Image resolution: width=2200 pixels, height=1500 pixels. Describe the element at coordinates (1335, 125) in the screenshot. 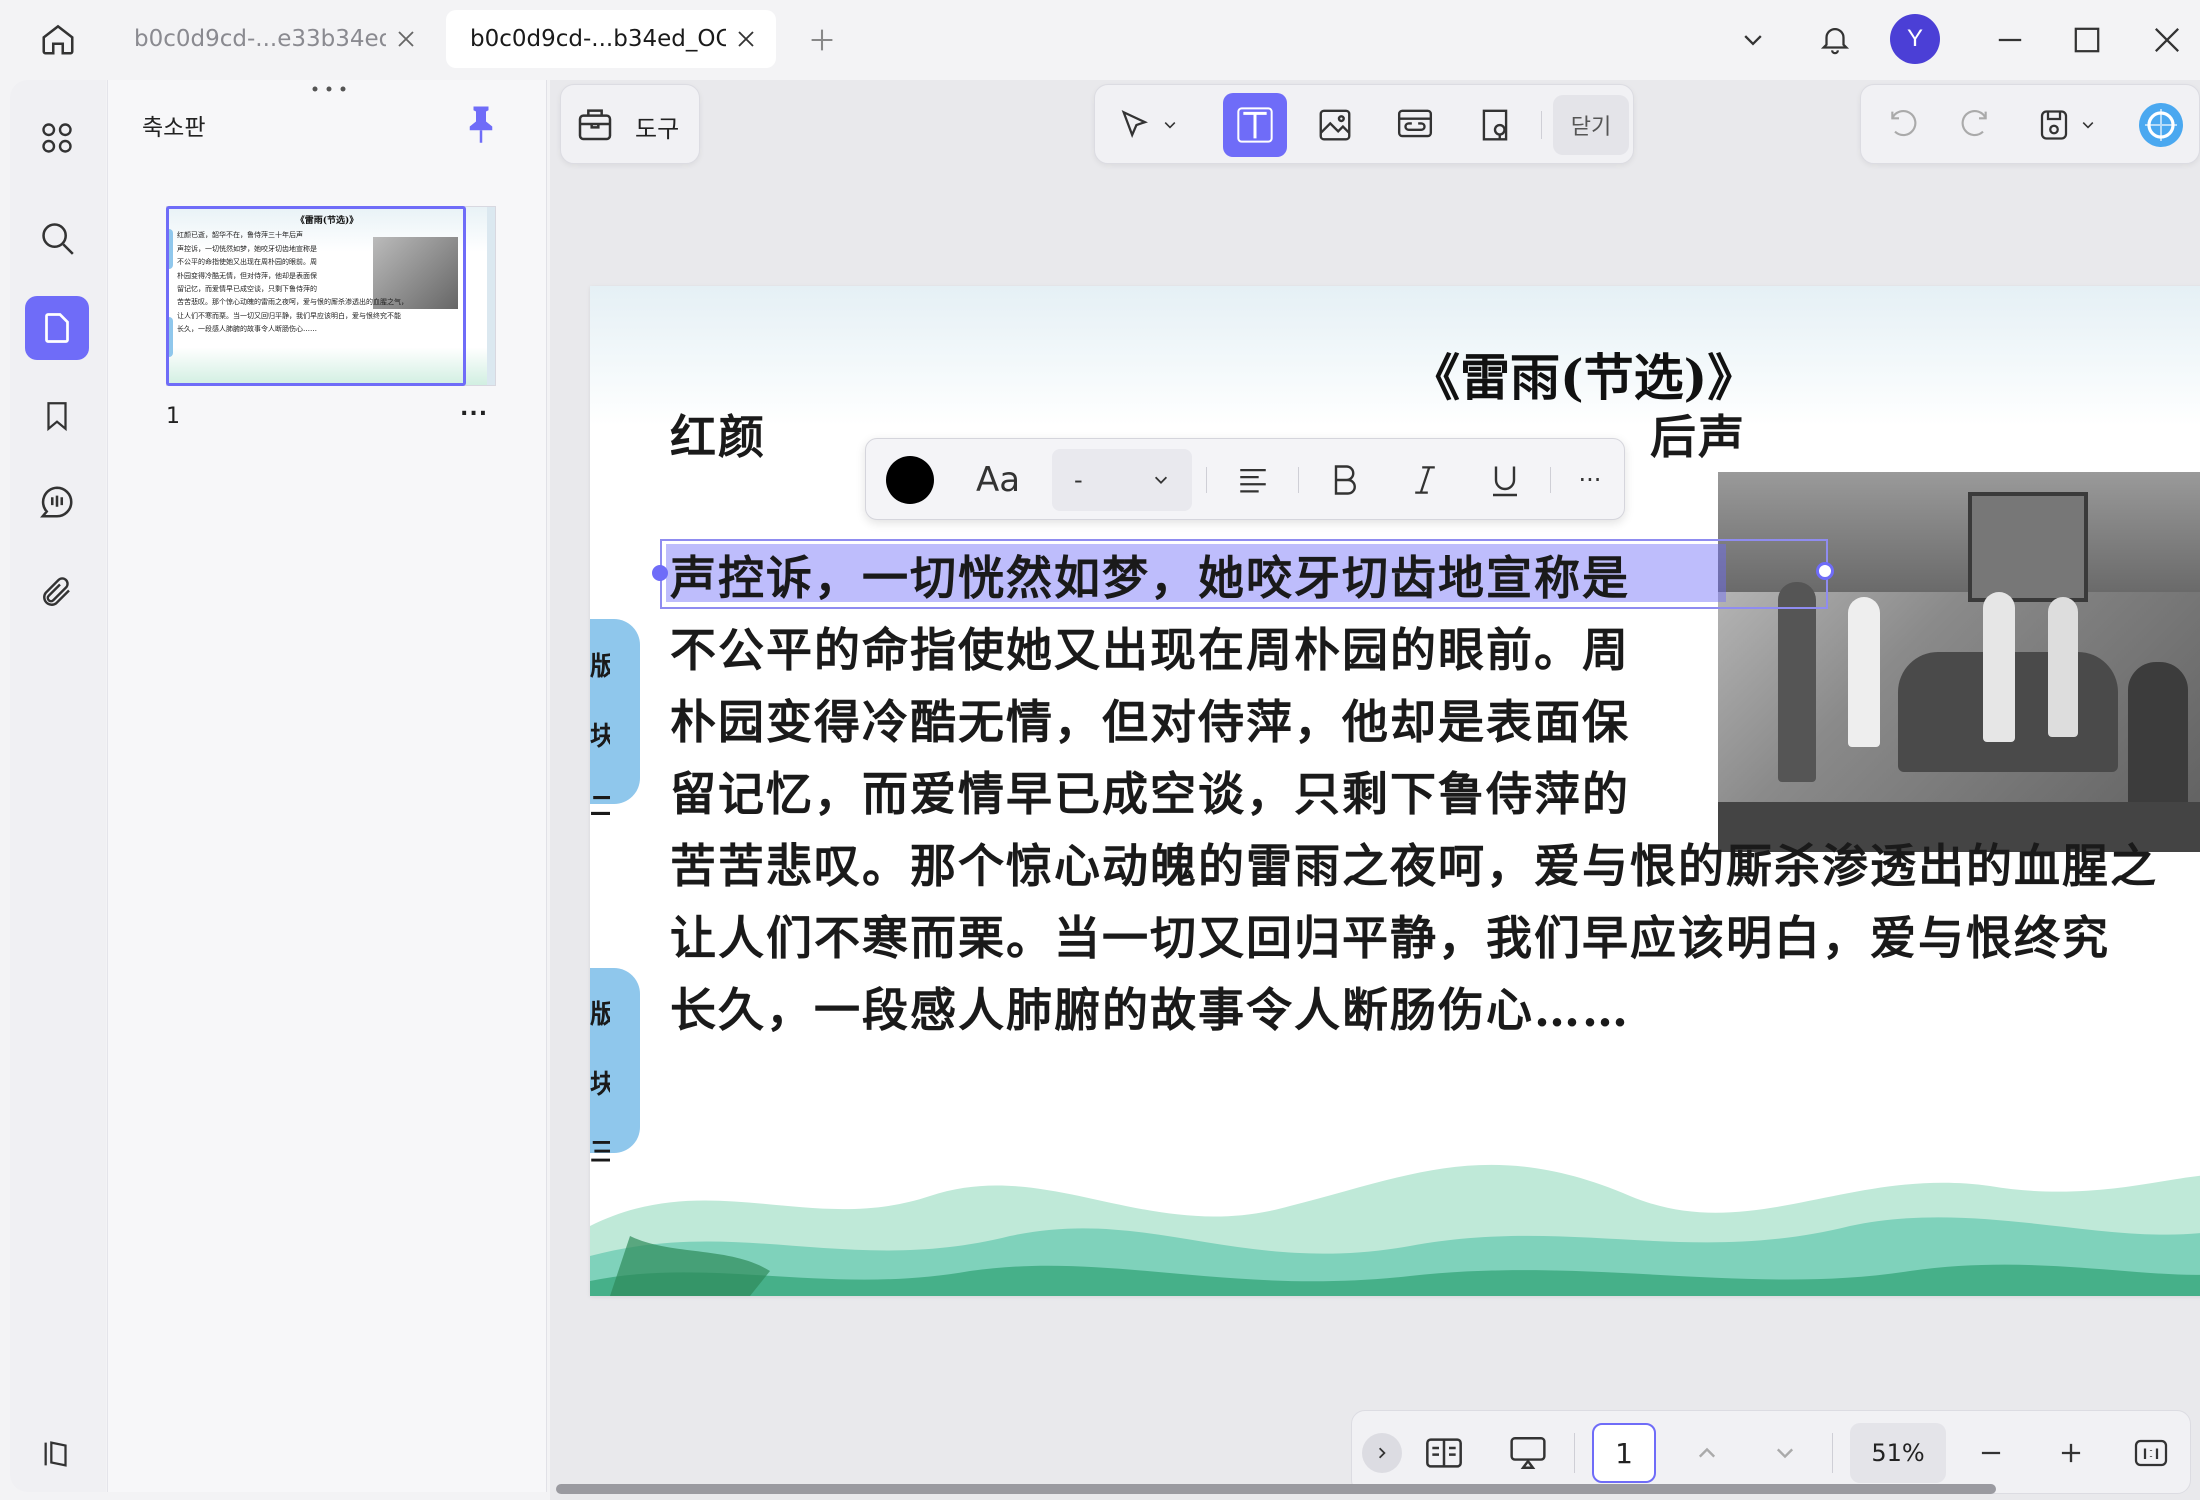

I see `image-tool-button` at that location.